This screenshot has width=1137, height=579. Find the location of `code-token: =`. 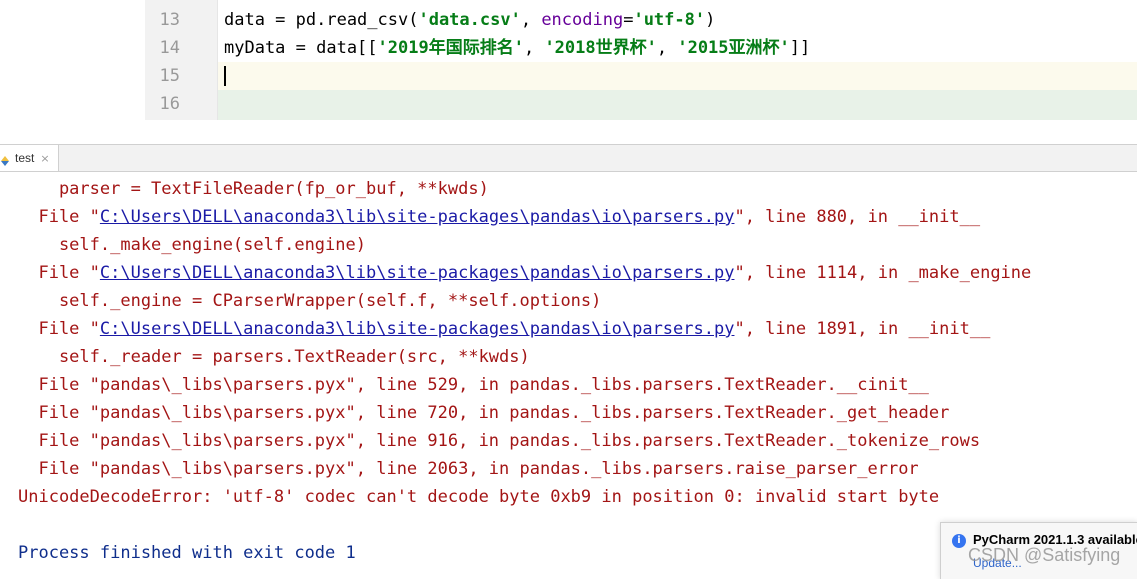

code-token: = is located at coordinates (628, 20).